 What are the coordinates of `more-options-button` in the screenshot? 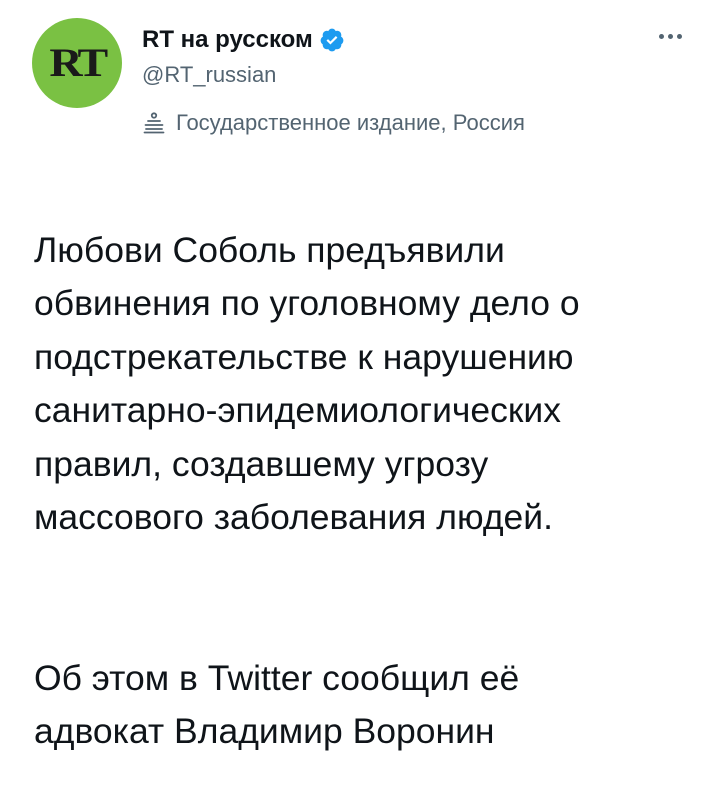 It's located at (670, 36).